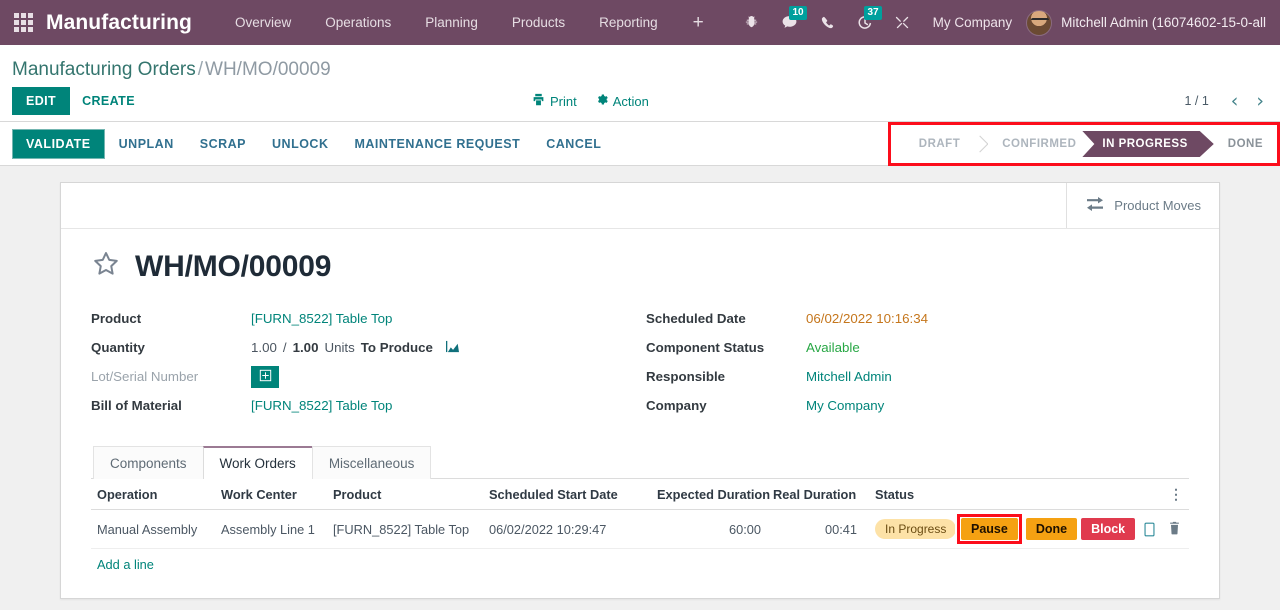  Describe the element at coordinates (358, 22) in the screenshot. I see `menu-operations: Operations` at that location.